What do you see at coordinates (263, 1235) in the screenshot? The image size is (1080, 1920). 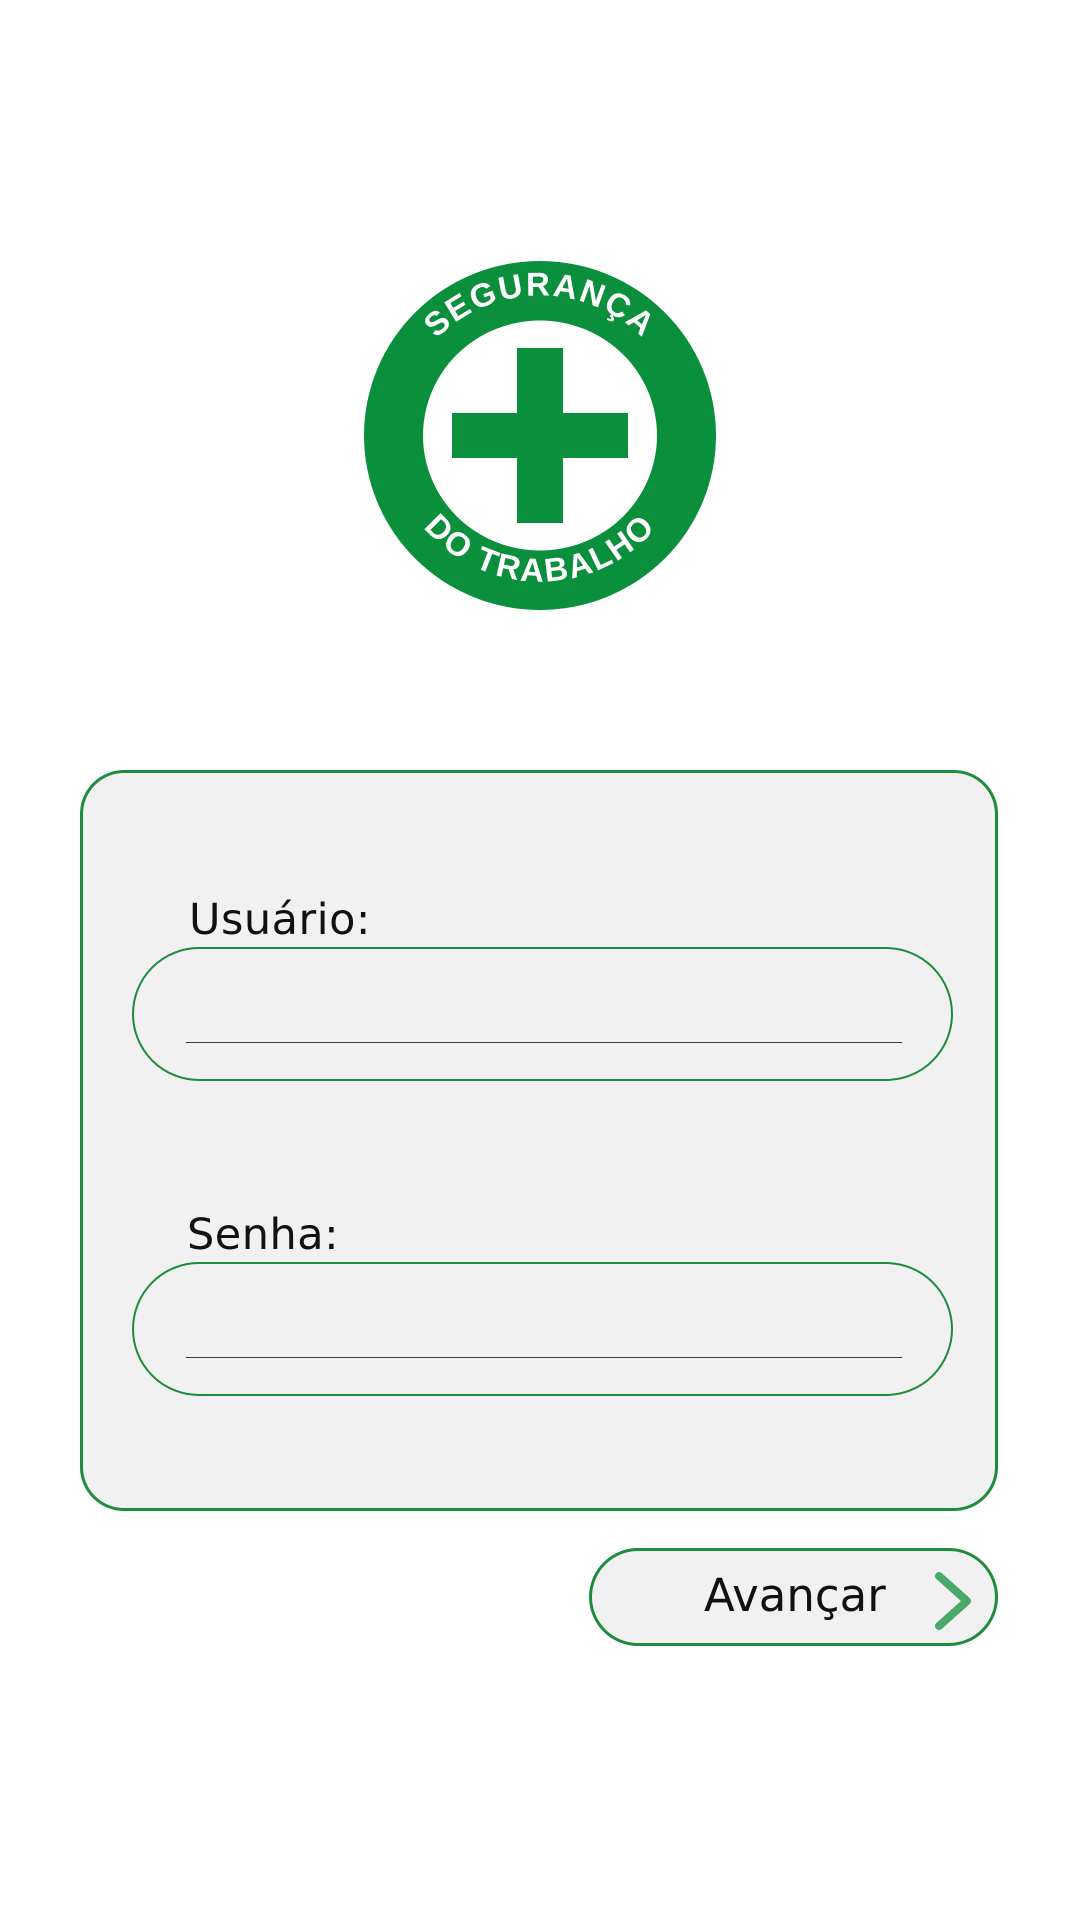 I see `password-label: Senha:` at bounding box center [263, 1235].